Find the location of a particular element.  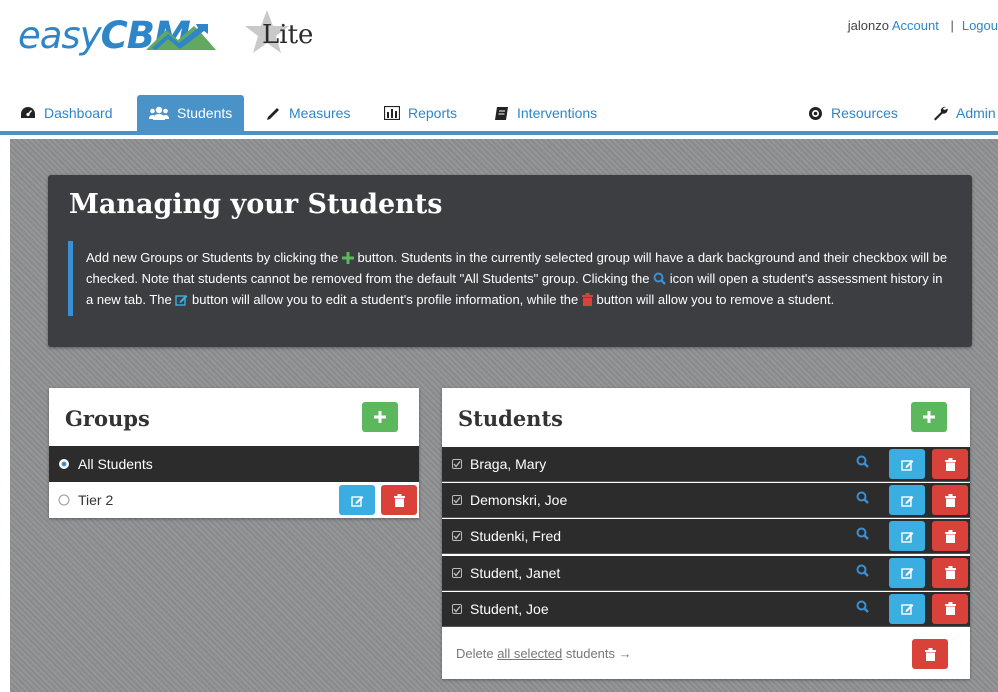

tab-interventions: Interventions is located at coordinates (545, 113).